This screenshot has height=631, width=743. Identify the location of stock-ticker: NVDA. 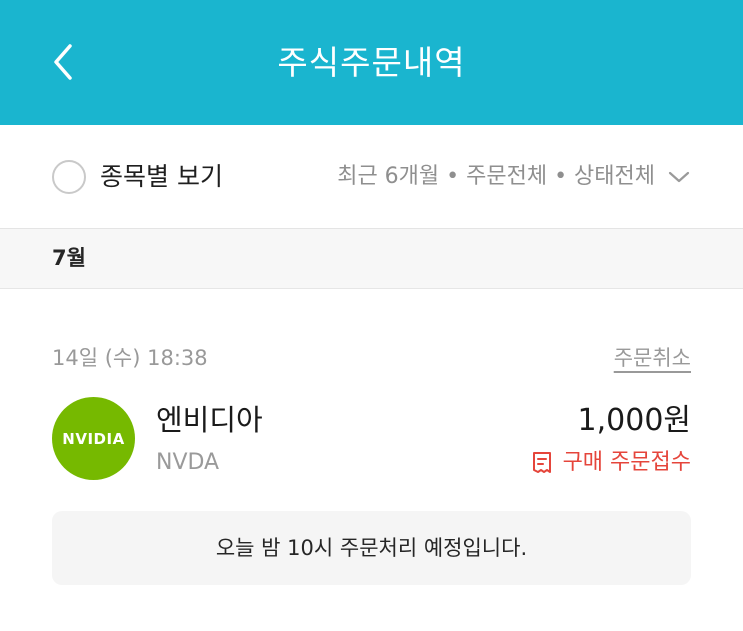
(188, 462).